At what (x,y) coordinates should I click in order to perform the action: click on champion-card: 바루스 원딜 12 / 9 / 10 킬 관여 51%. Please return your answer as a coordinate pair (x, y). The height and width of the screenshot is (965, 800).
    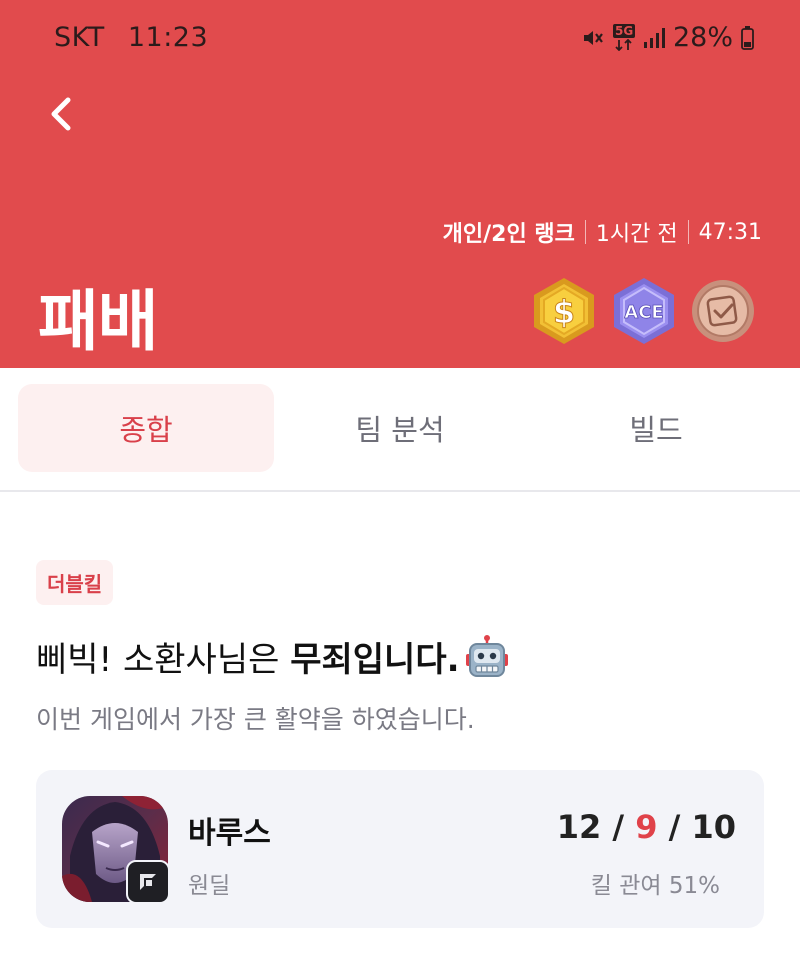
    Looking at the image, I should click on (400, 849).